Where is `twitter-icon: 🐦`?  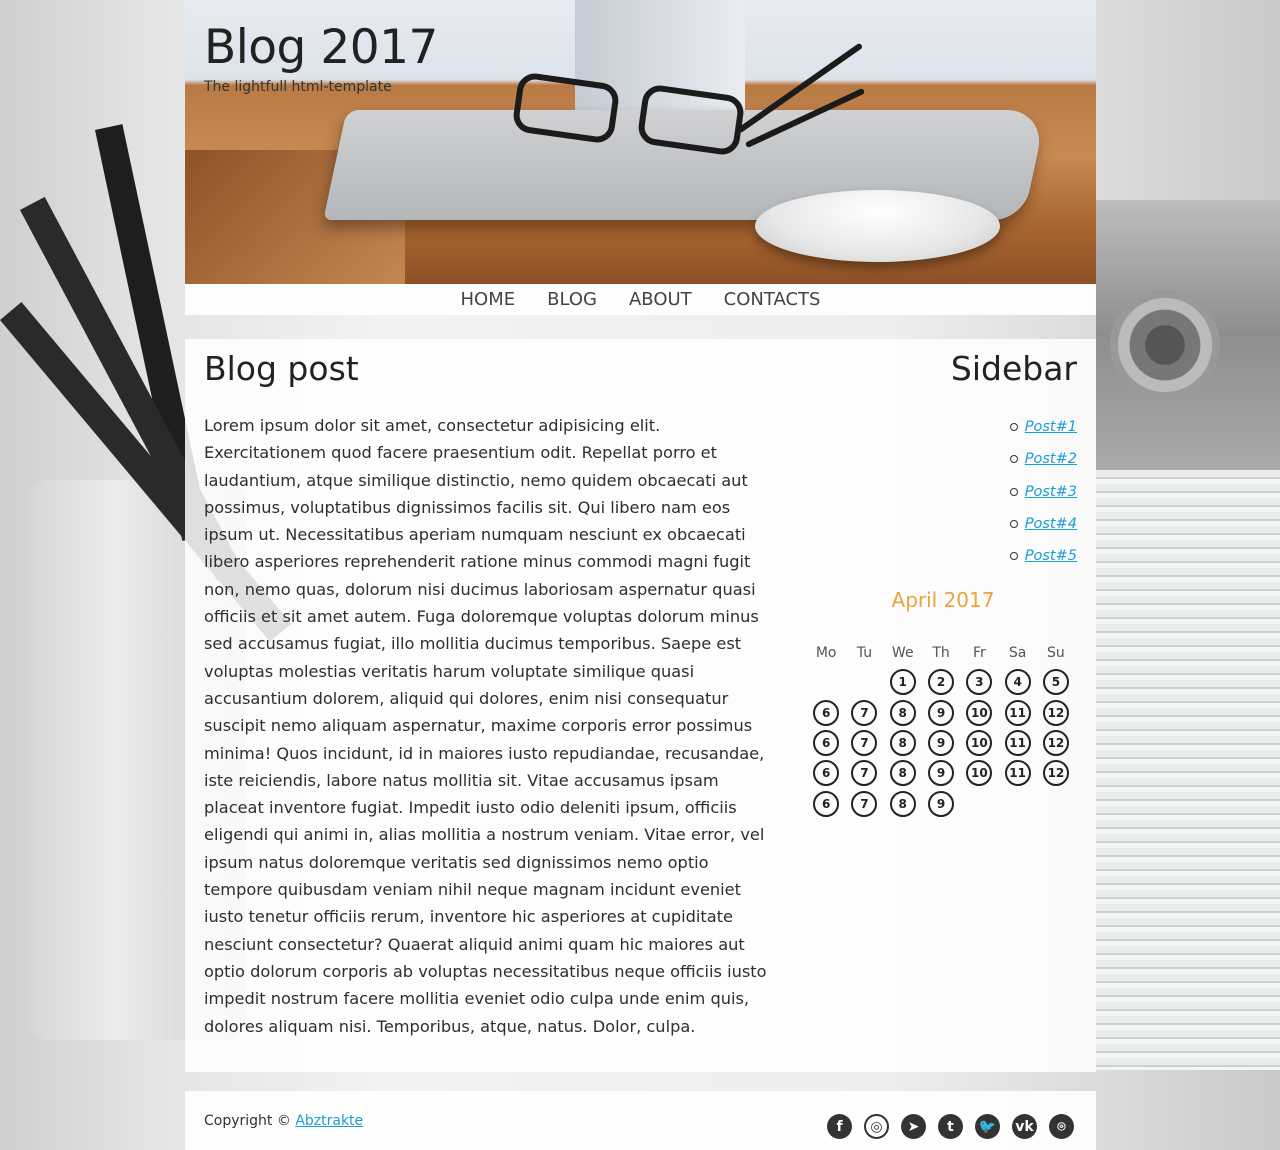
twitter-icon: 🐦 is located at coordinates (987, 1126).